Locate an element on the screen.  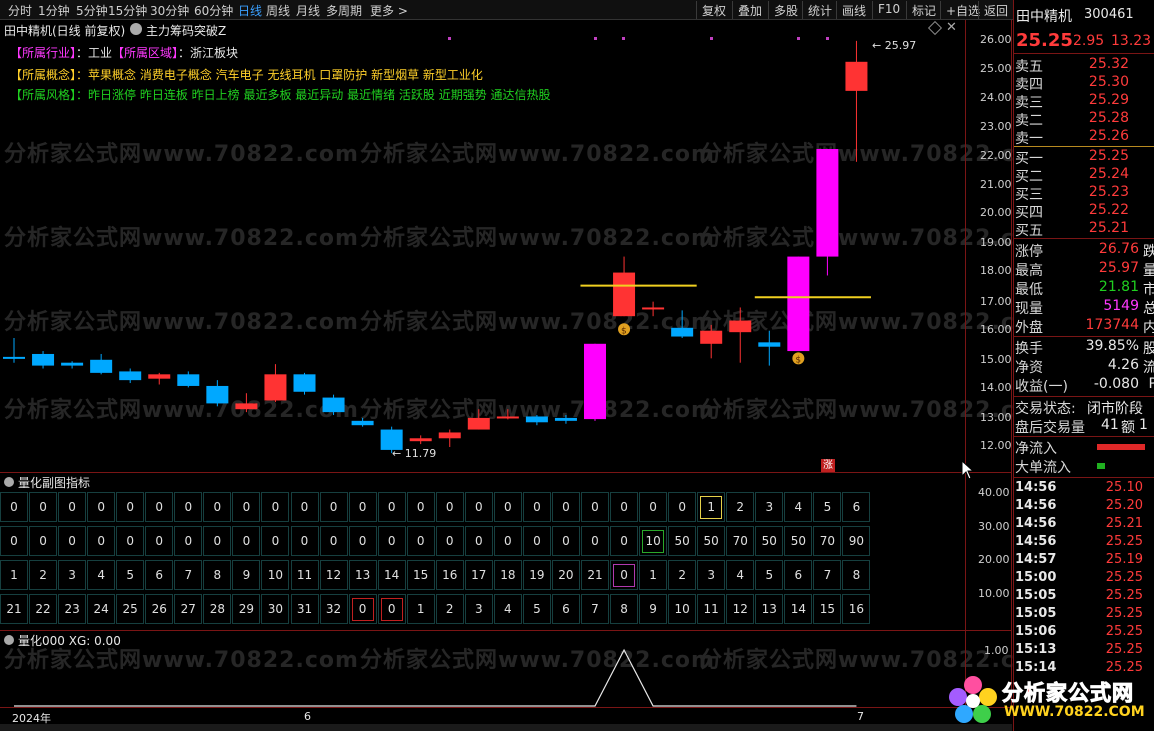
tick-time: 14:57 is located at coordinates (1036, 559).